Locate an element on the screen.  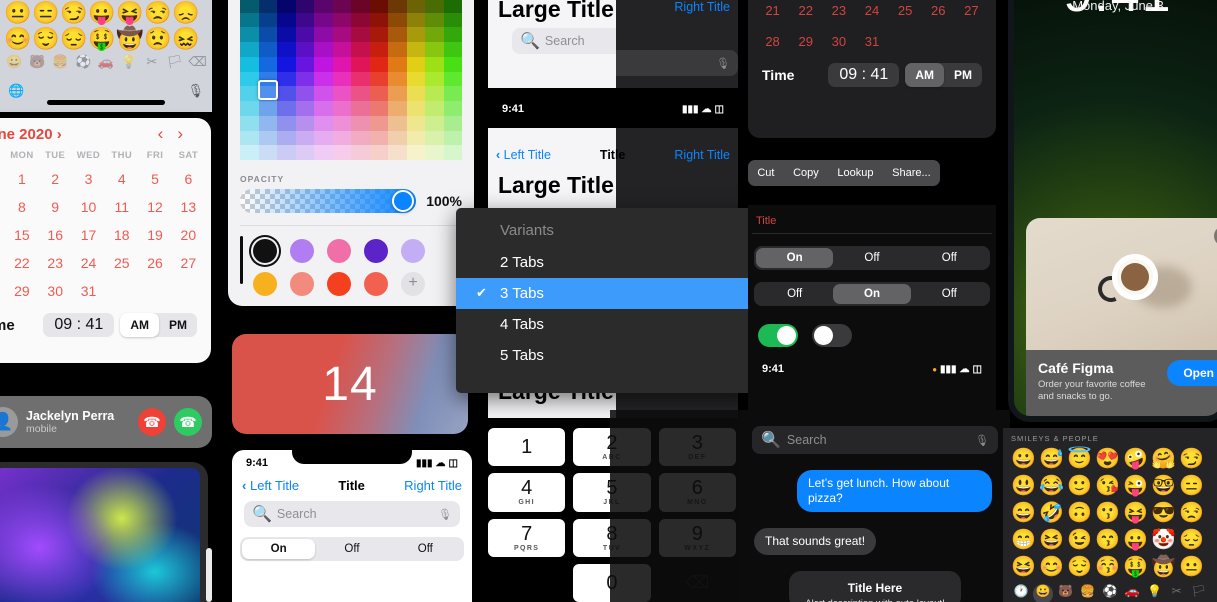
emoji: 😖 is located at coordinates (185, 39).